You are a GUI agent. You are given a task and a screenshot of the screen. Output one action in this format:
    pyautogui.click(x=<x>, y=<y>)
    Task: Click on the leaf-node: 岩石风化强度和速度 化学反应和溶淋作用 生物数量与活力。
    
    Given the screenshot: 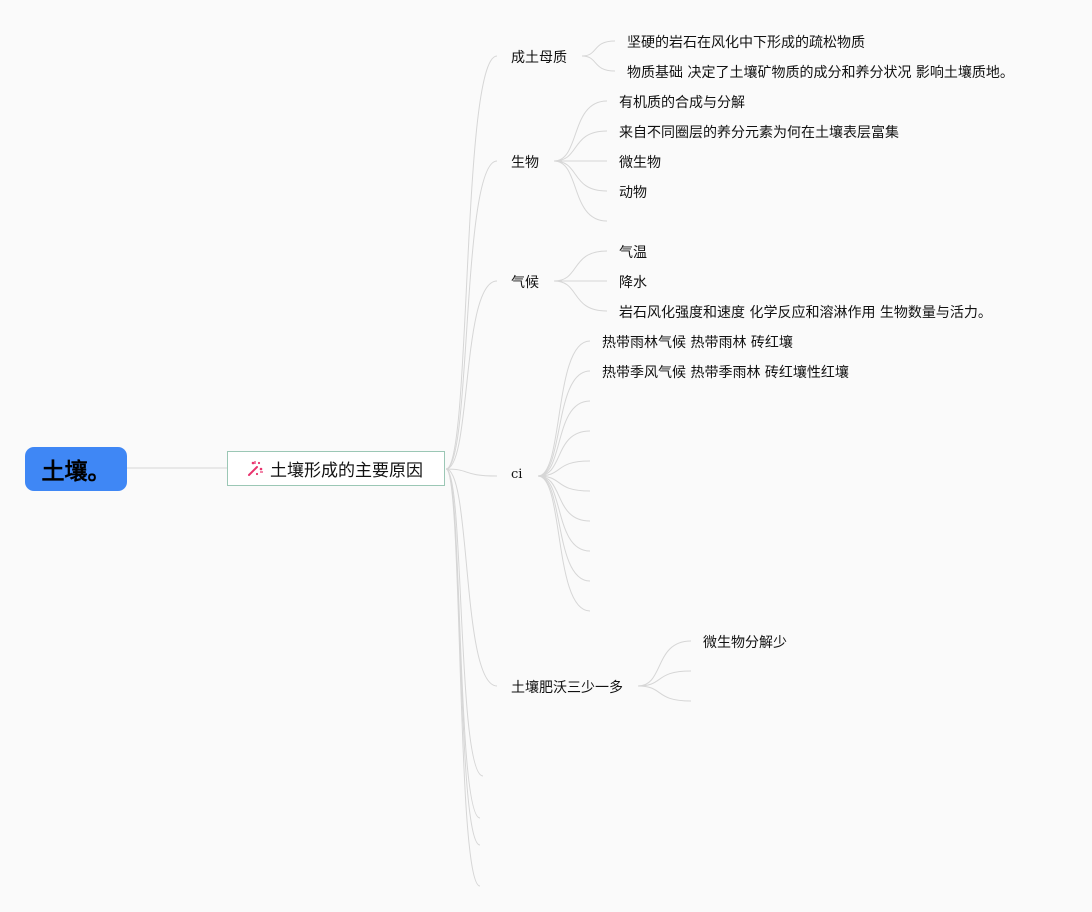 What is the action you would take?
    pyautogui.click(x=805, y=312)
    